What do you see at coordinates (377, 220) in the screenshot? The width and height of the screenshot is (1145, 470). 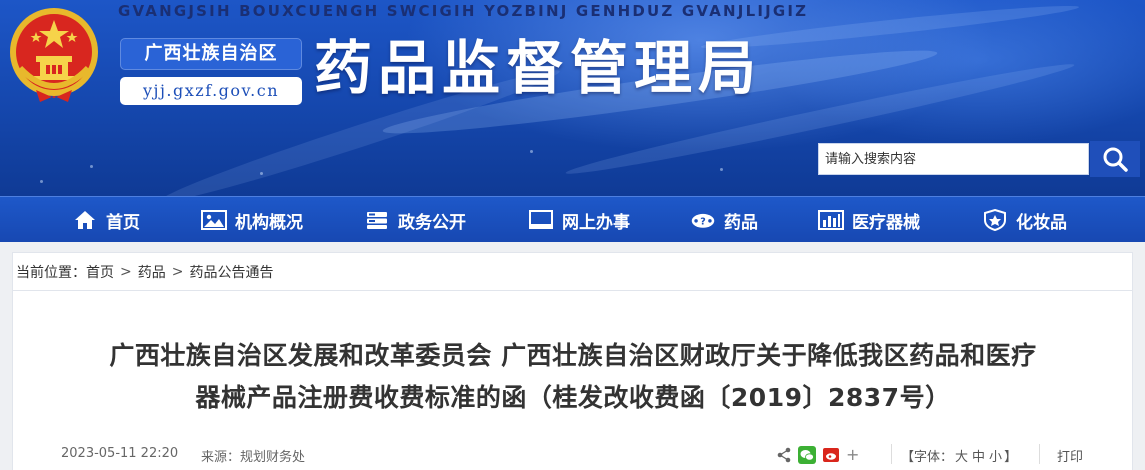 I see `server-icon` at bounding box center [377, 220].